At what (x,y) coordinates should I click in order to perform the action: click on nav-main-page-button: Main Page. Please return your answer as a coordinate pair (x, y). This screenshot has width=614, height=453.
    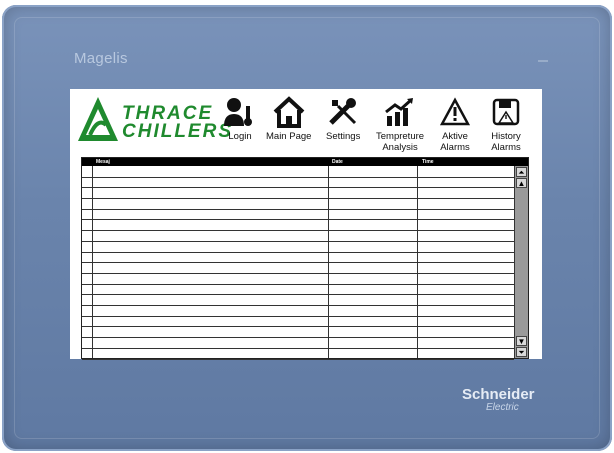
    Looking at the image, I should click on (288, 117).